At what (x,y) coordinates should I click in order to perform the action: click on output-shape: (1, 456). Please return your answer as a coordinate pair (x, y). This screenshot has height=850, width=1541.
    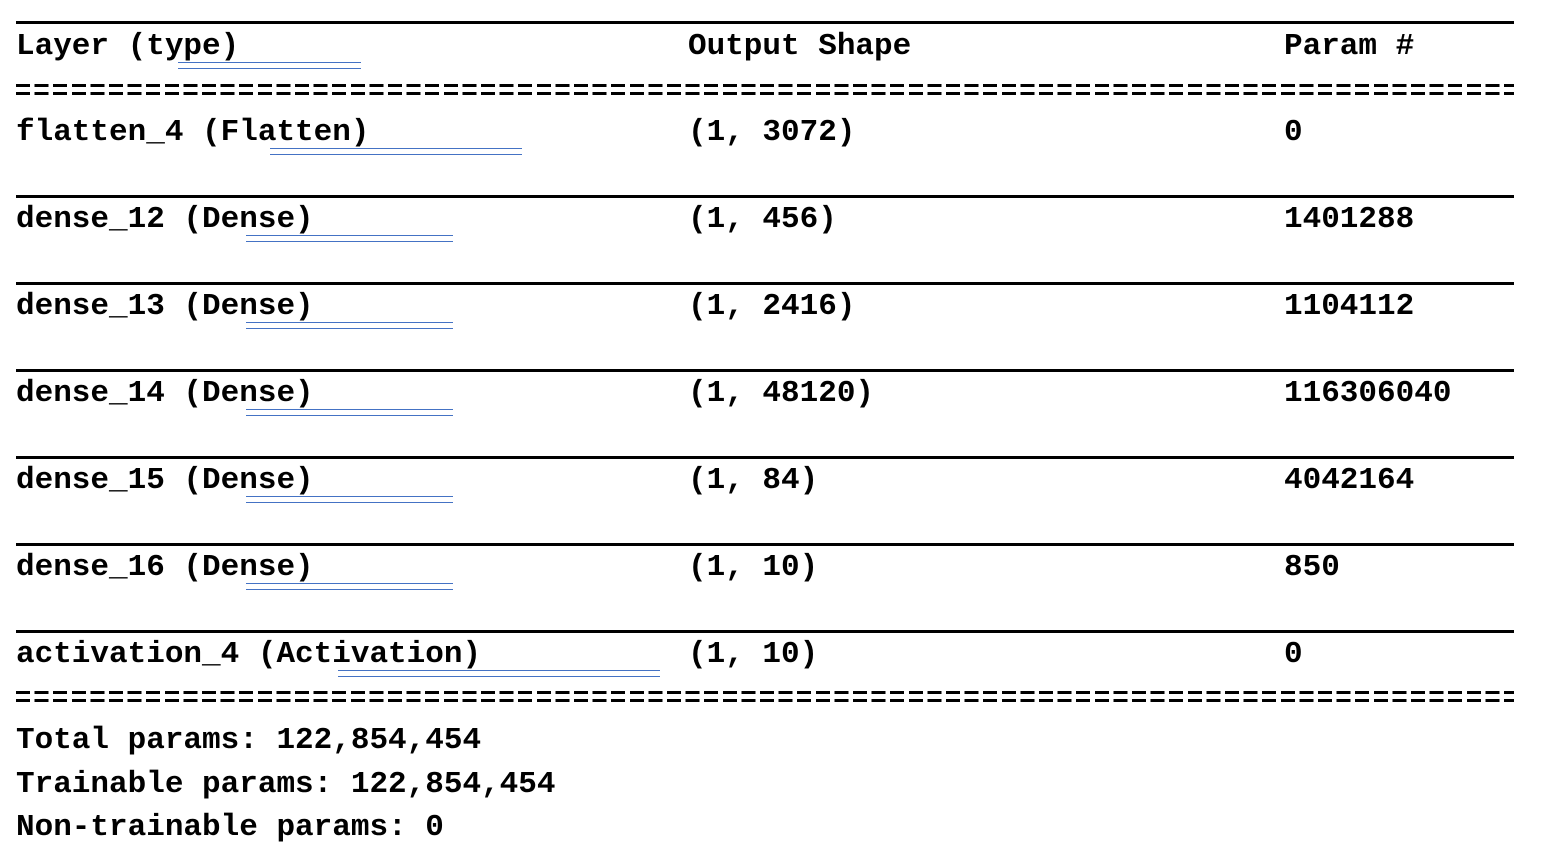
    Looking at the image, I should click on (762, 219).